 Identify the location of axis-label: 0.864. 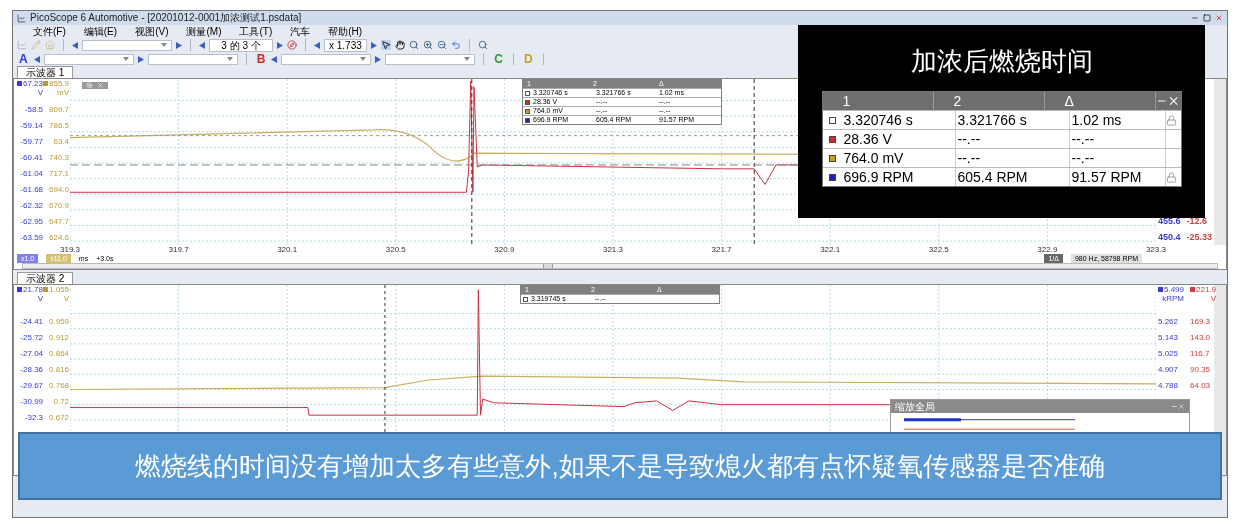
(59, 353).